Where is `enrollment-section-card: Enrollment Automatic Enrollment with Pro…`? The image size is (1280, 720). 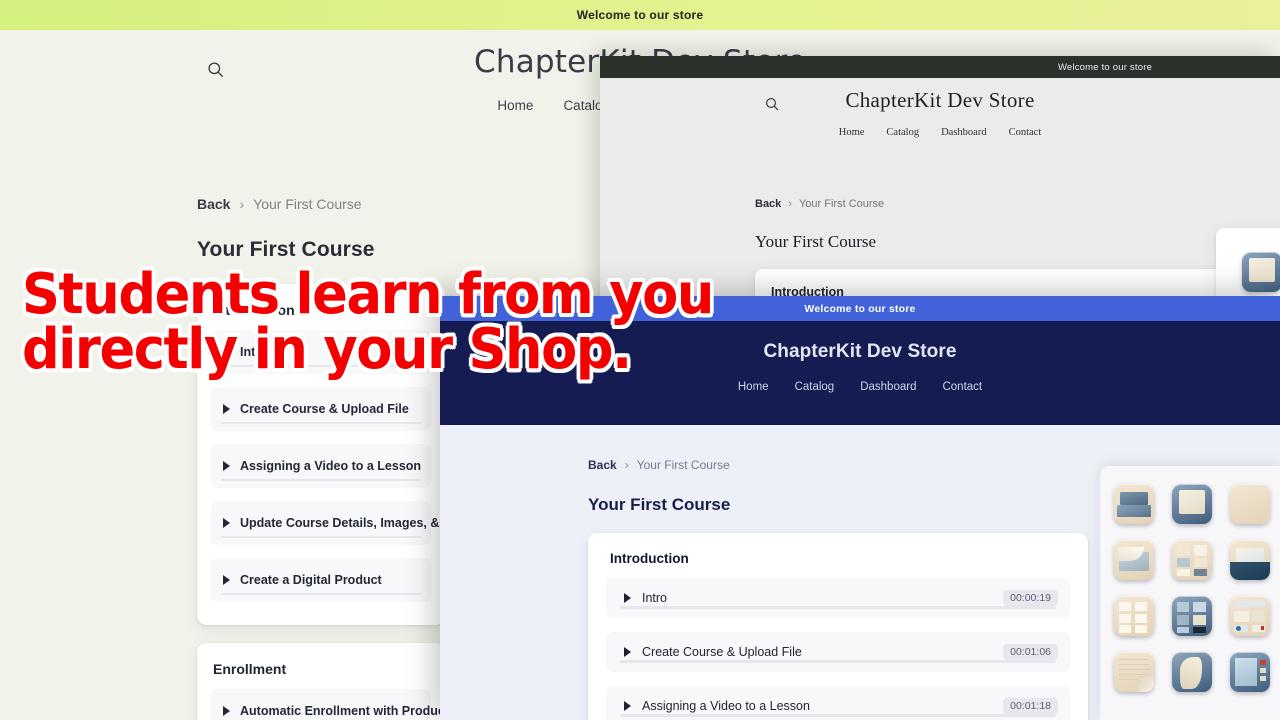
enrollment-section-card: Enrollment Automatic Enrollment with Pro… is located at coordinates (323, 681).